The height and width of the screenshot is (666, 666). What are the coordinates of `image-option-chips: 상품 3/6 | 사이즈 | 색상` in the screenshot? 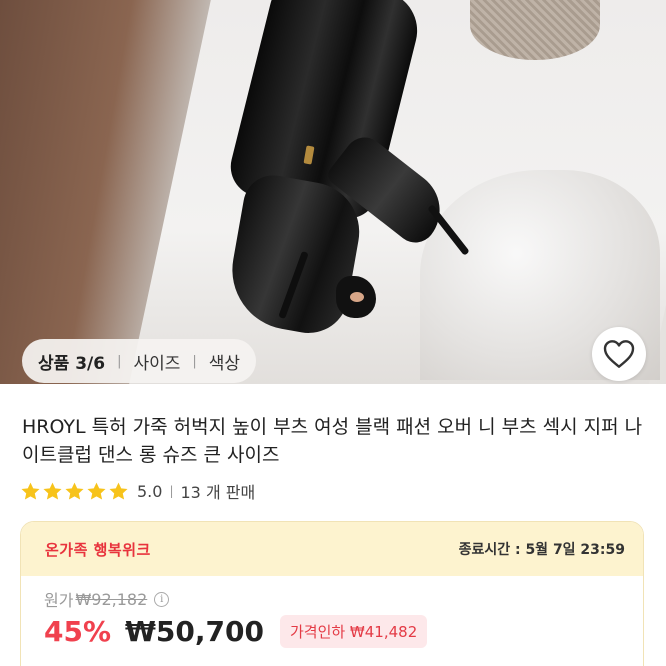 It's located at (139, 361).